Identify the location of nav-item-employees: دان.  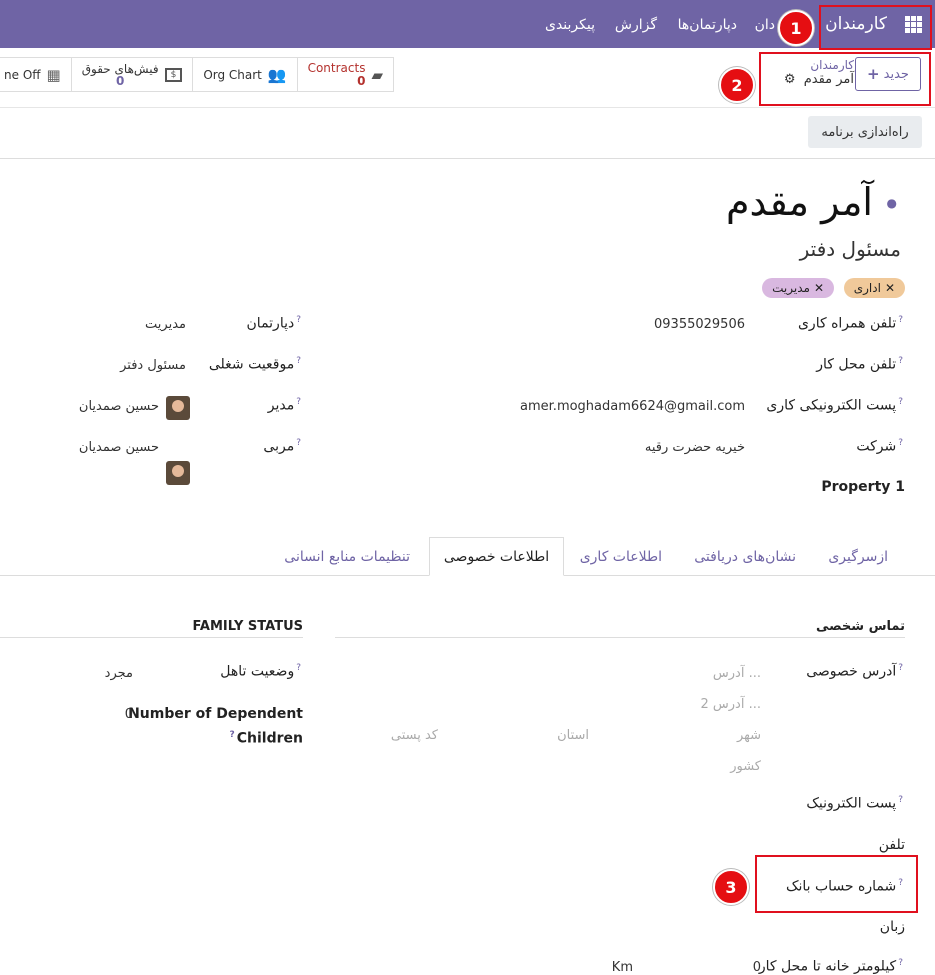
(765, 25).